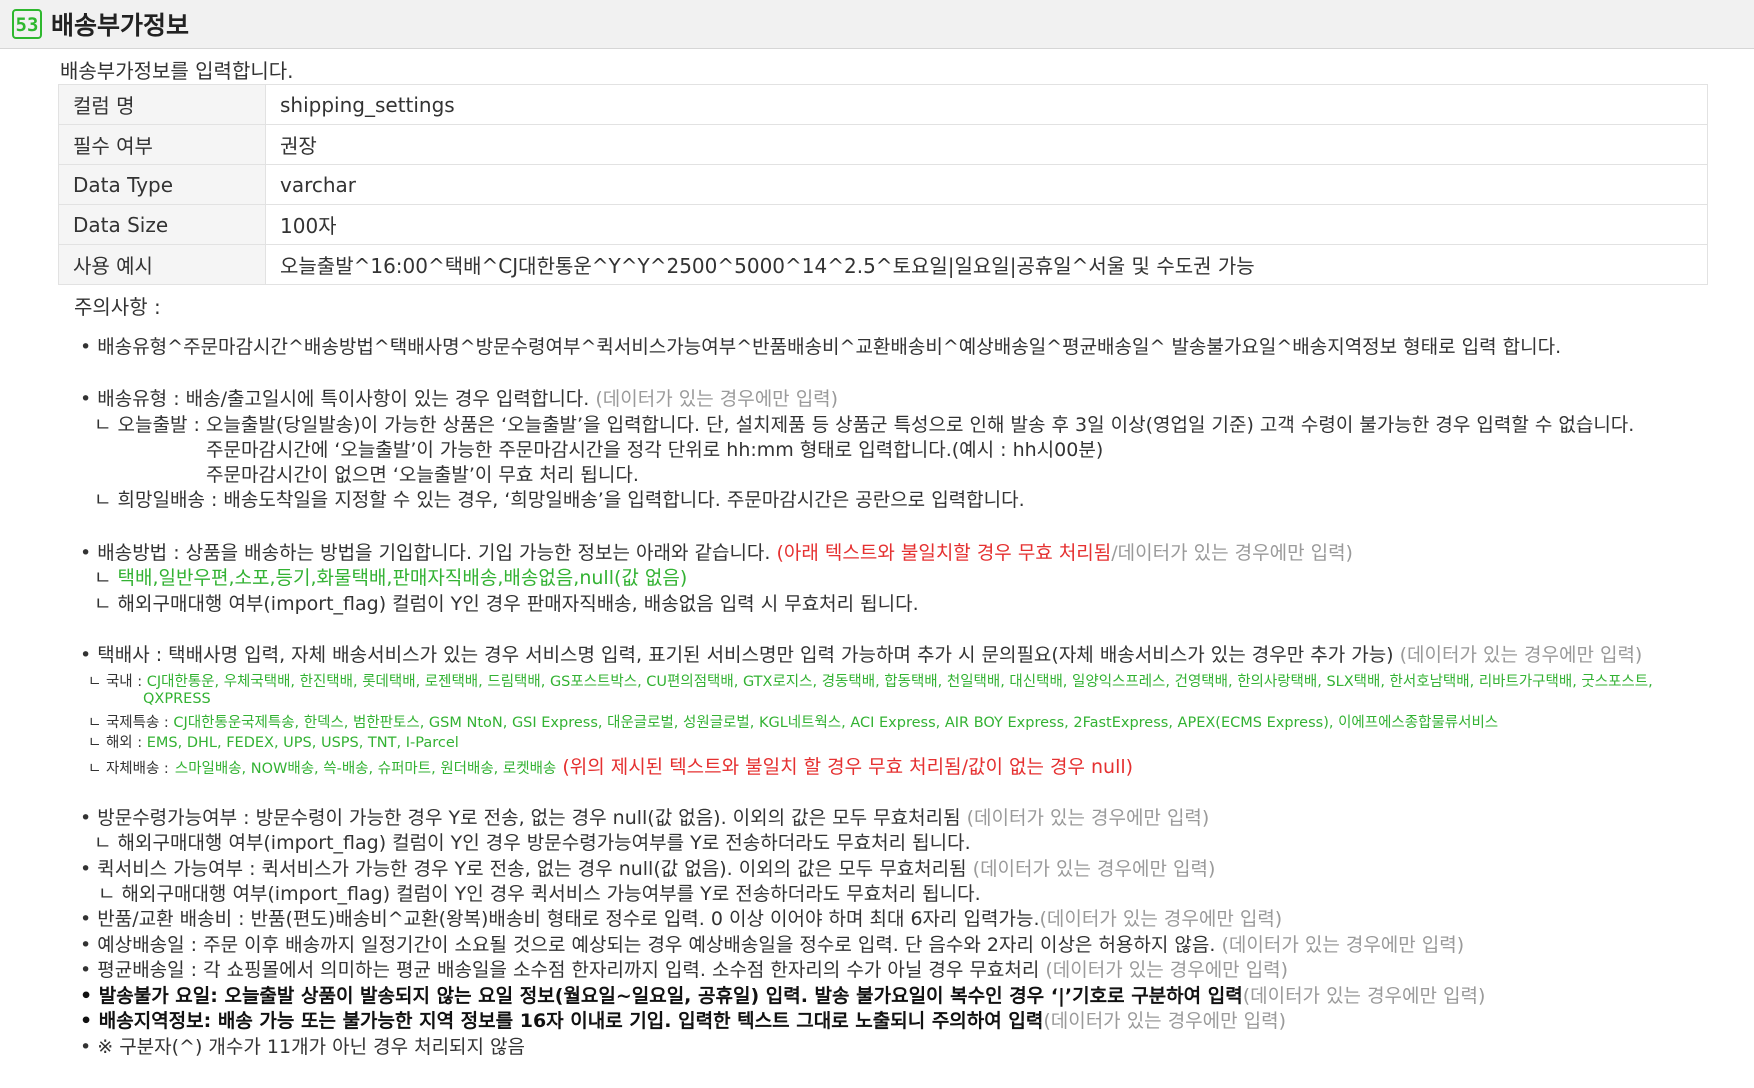 The width and height of the screenshot is (1754, 1088). Describe the element at coordinates (986, 184) in the screenshot. I see `row-value: varchar` at that location.